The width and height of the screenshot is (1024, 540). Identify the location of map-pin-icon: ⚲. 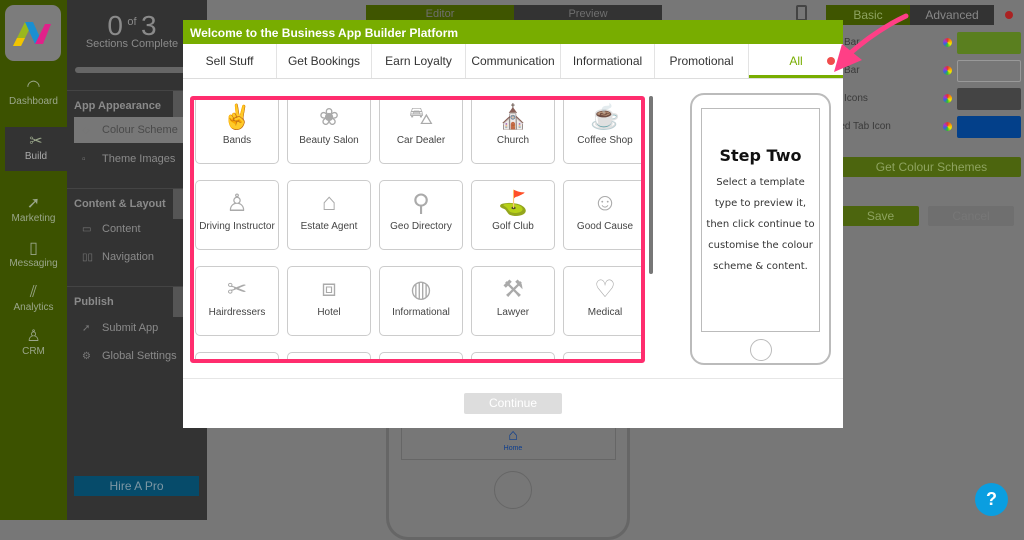
(421, 203).